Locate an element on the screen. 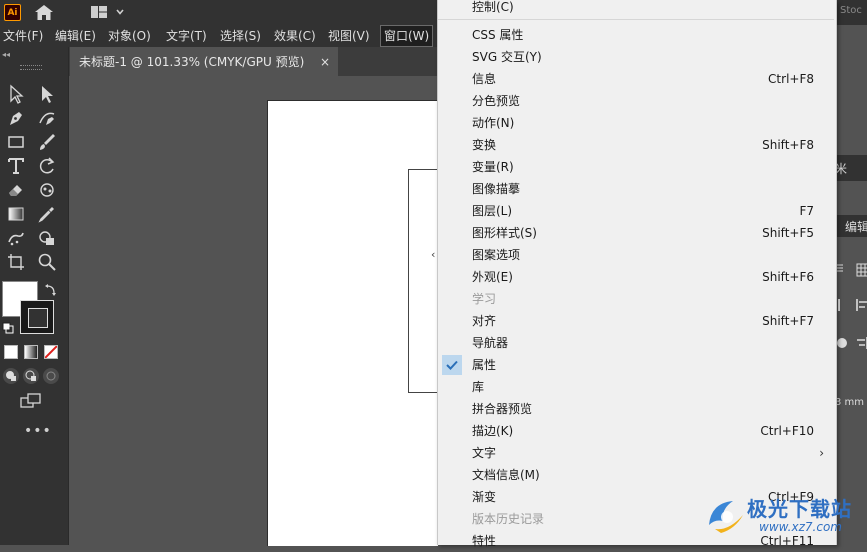  properties-tab-strip: 米 is located at coordinates (851, 168).